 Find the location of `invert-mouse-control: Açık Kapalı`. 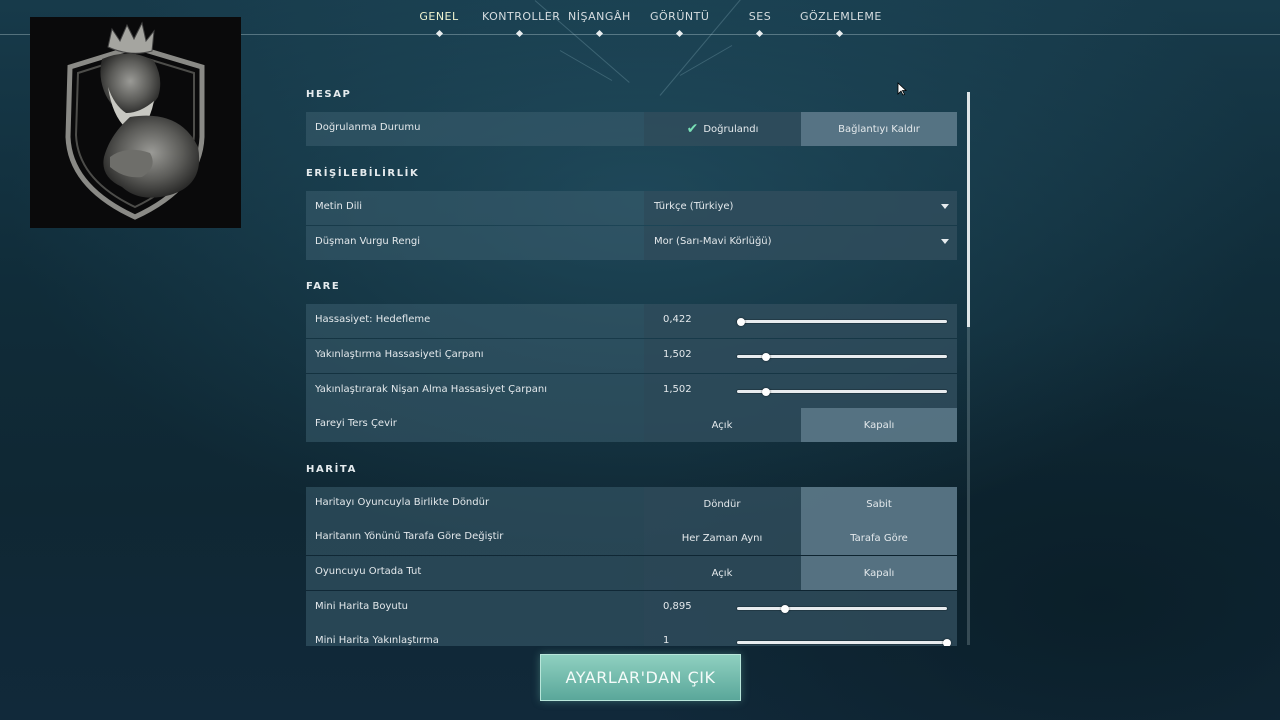

invert-mouse-control: Açık Kapalı is located at coordinates (800, 425).